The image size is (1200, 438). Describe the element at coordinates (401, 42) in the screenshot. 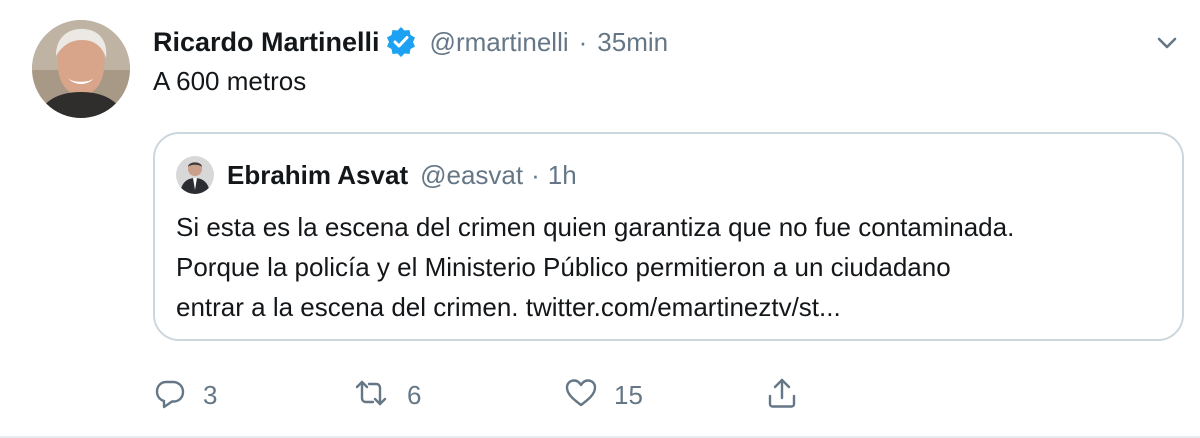

I see `verified-badge-icon` at that location.